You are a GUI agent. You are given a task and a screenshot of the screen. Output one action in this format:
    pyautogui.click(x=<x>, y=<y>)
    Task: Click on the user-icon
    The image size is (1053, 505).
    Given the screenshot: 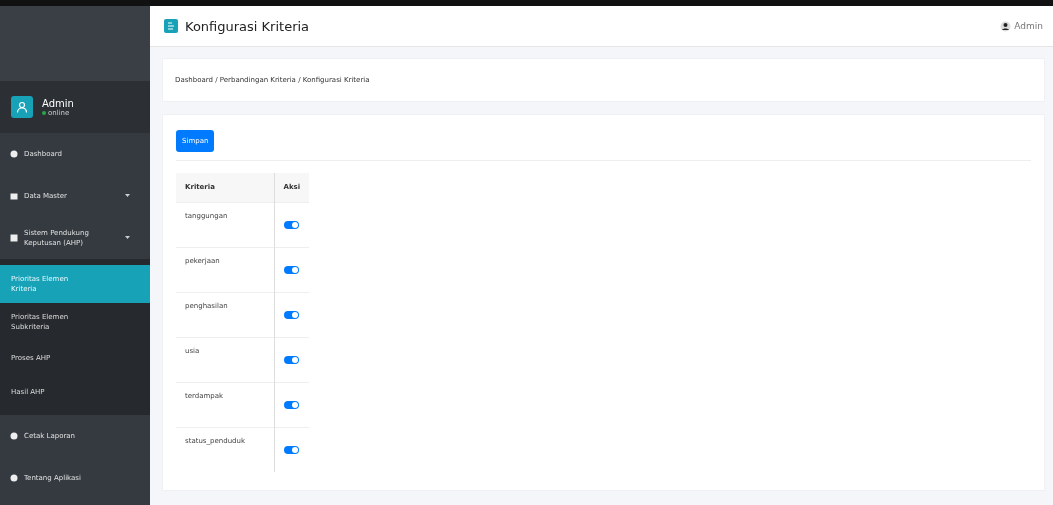 What is the action you would take?
    pyautogui.click(x=1006, y=26)
    